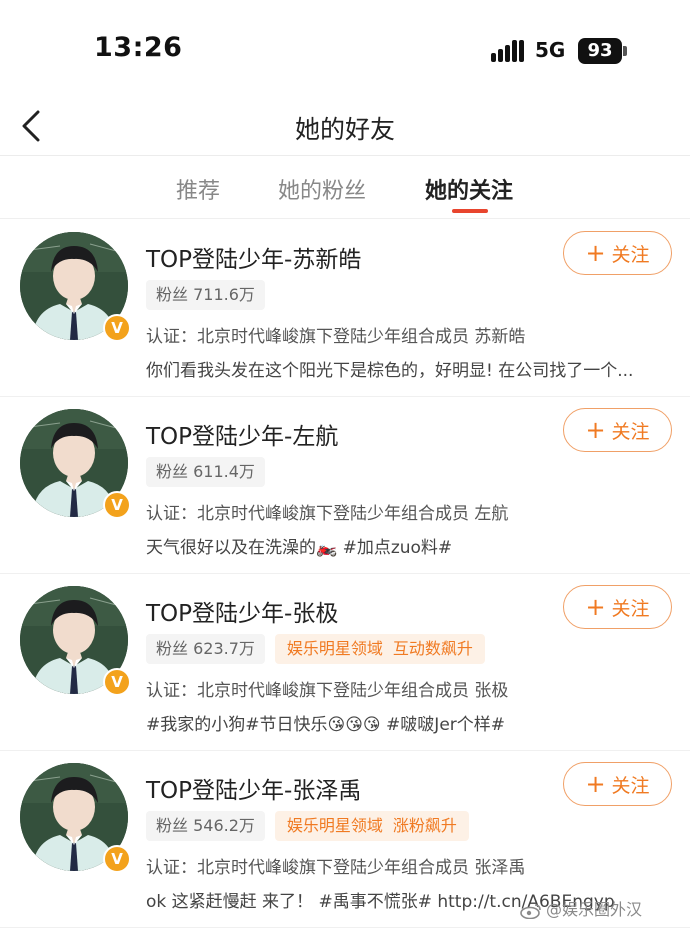  I want to click on user-tags: 粉丝 711.6万, so click(205, 295).